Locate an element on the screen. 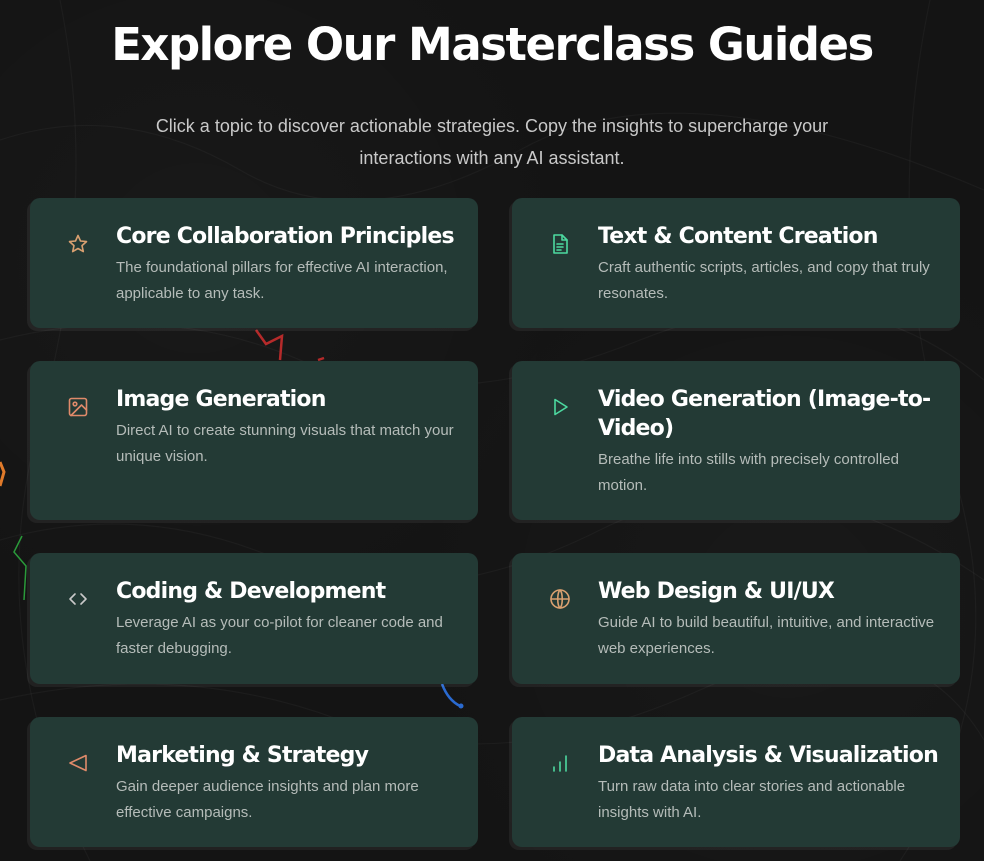 The height and width of the screenshot is (861, 984). page-title: Explore Our Masterclass Guides is located at coordinates (492, 44).